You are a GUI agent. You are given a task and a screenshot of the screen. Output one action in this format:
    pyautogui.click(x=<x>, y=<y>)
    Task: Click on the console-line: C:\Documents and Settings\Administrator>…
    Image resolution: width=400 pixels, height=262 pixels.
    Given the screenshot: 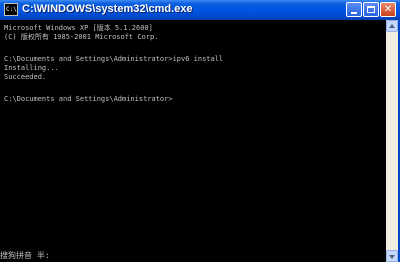 What is the action you would take?
    pyautogui.click(x=114, y=59)
    